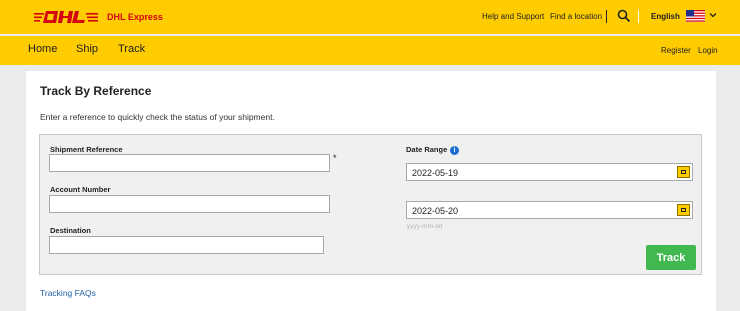 Image resolution: width=740 pixels, height=311 pixels. I want to click on date-from-input: 2022-05-19, so click(549, 172).